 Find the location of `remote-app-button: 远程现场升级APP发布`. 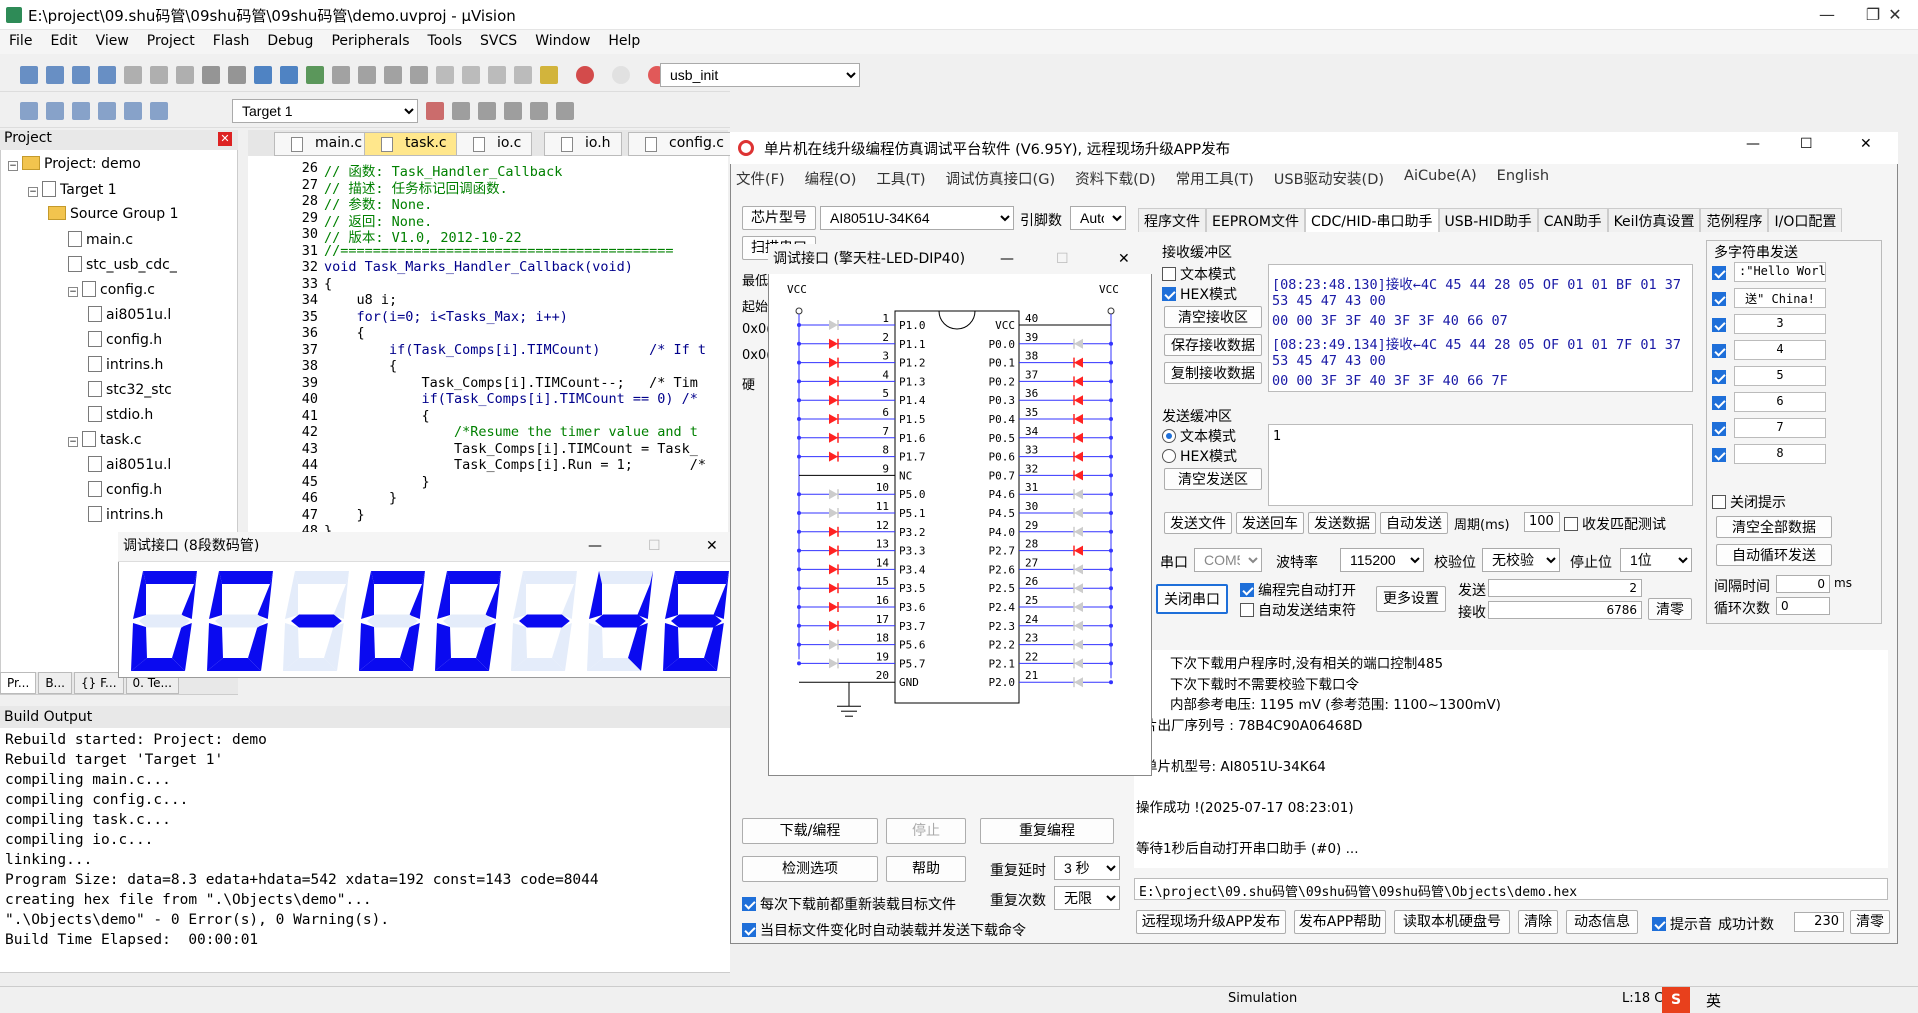

remote-app-button: 远程现场升级APP发布 is located at coordinates (1211, 922).